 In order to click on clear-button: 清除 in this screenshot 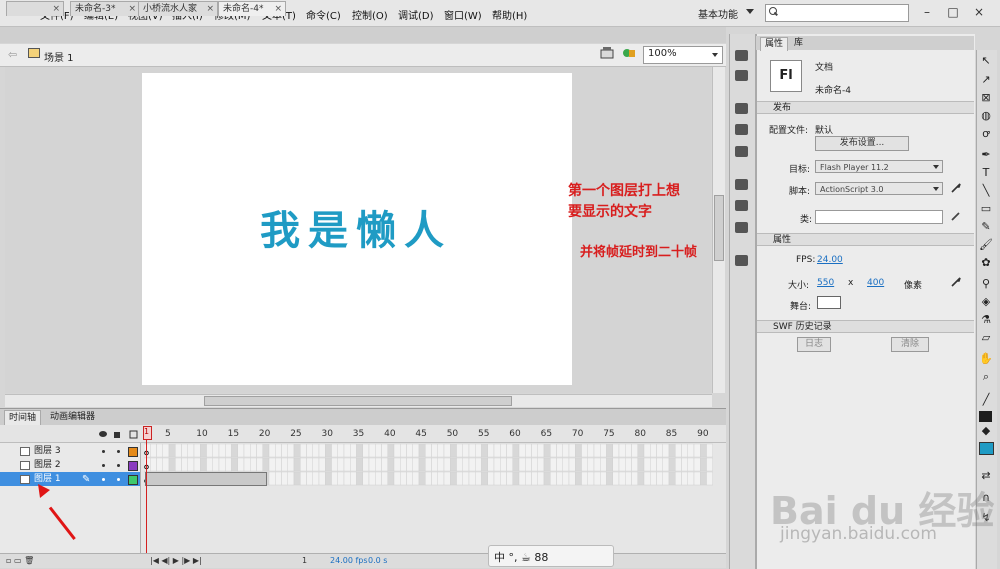, I will do `click(910, 344)`.